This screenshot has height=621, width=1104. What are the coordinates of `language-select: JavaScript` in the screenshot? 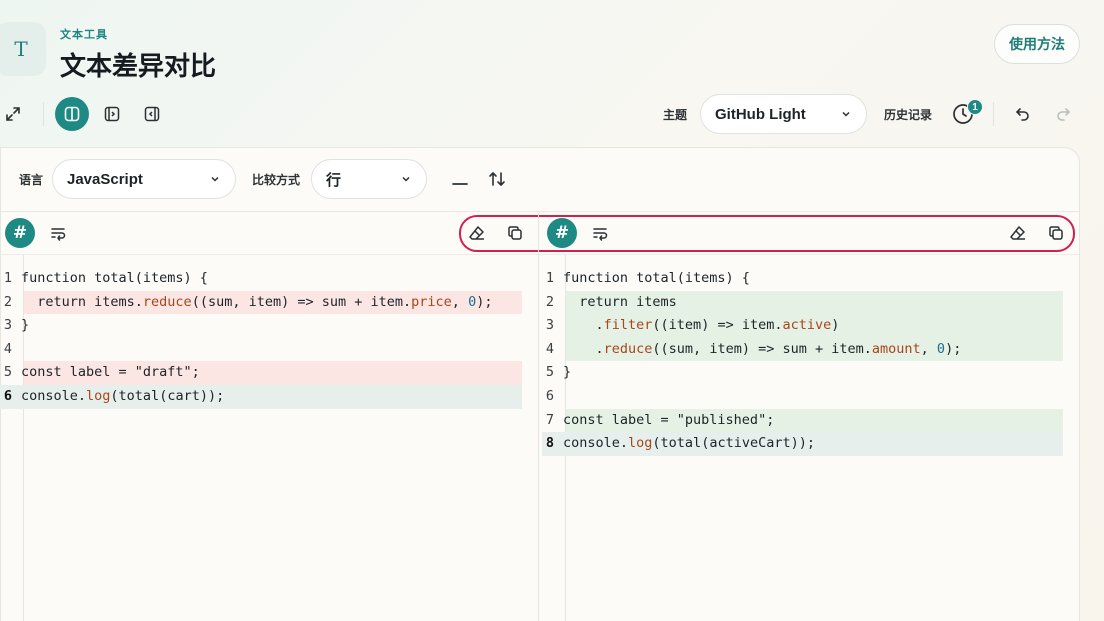 It's located at (144, 179).